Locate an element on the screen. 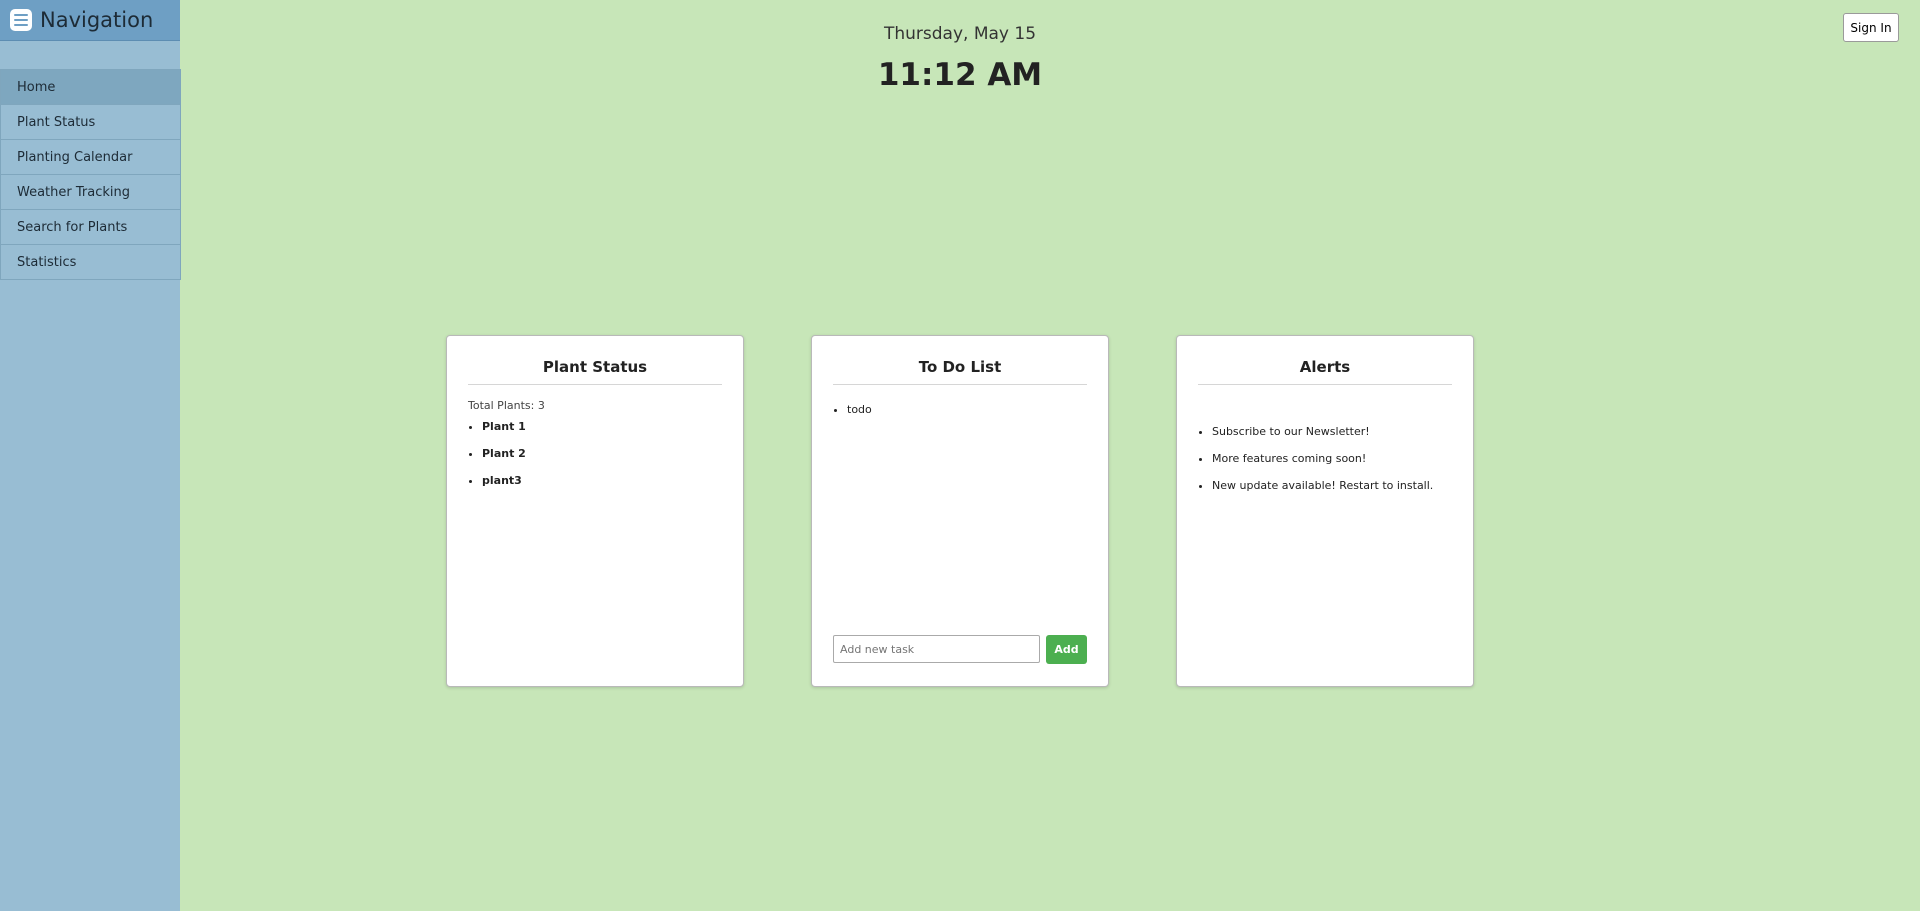 The width and height of the screenshot is (1920, 911). alert-item: More features coming soon! is located at coordinates (1332, 458).